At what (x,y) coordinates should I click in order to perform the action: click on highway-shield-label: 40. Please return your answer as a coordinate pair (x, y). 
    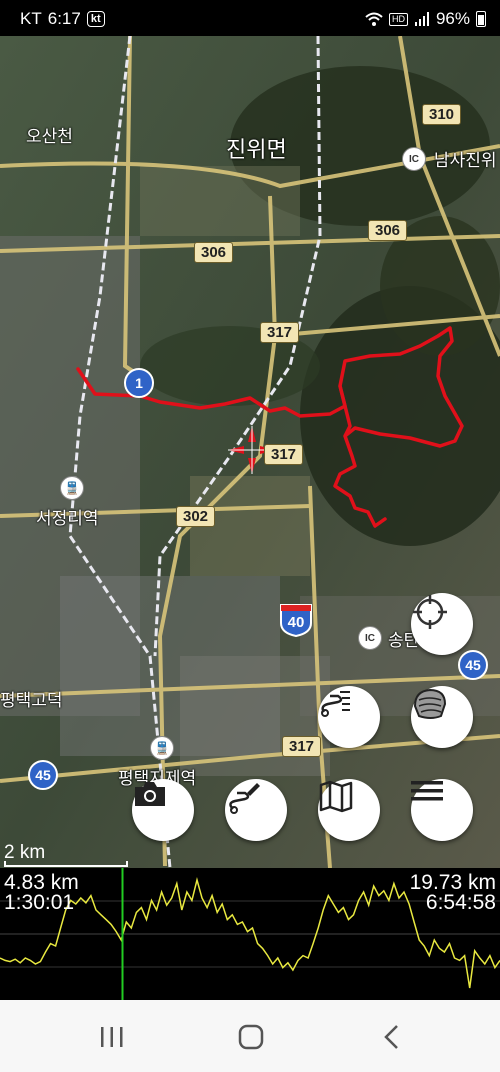
    Looking at the image, I should click on (296, 622).